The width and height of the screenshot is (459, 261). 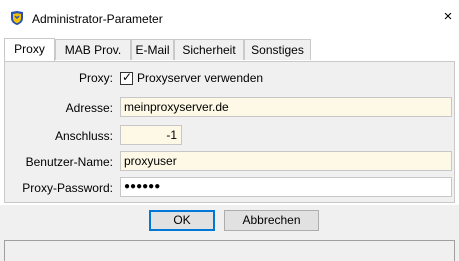 I want to click on title-bar: Administrator-Parameter ×, so click(x=229, y=18).